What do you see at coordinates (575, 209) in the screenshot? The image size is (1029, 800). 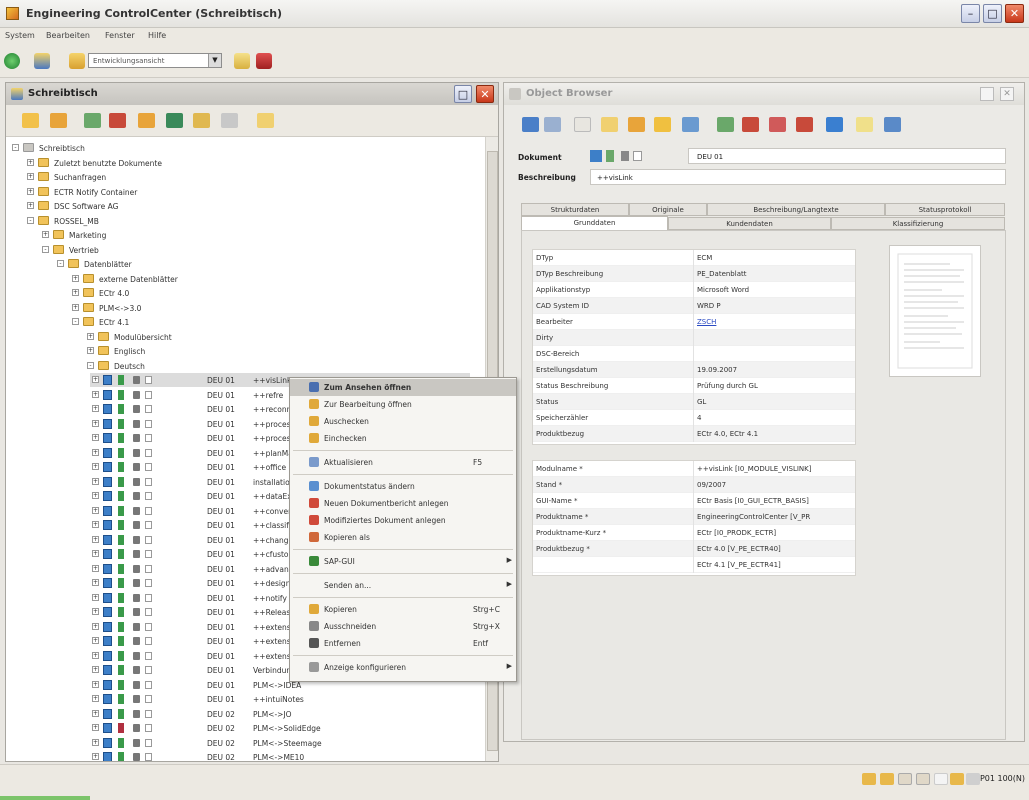 I see `tab-strukturdaten: Strukturdaten` at bounding box center [575, 209].